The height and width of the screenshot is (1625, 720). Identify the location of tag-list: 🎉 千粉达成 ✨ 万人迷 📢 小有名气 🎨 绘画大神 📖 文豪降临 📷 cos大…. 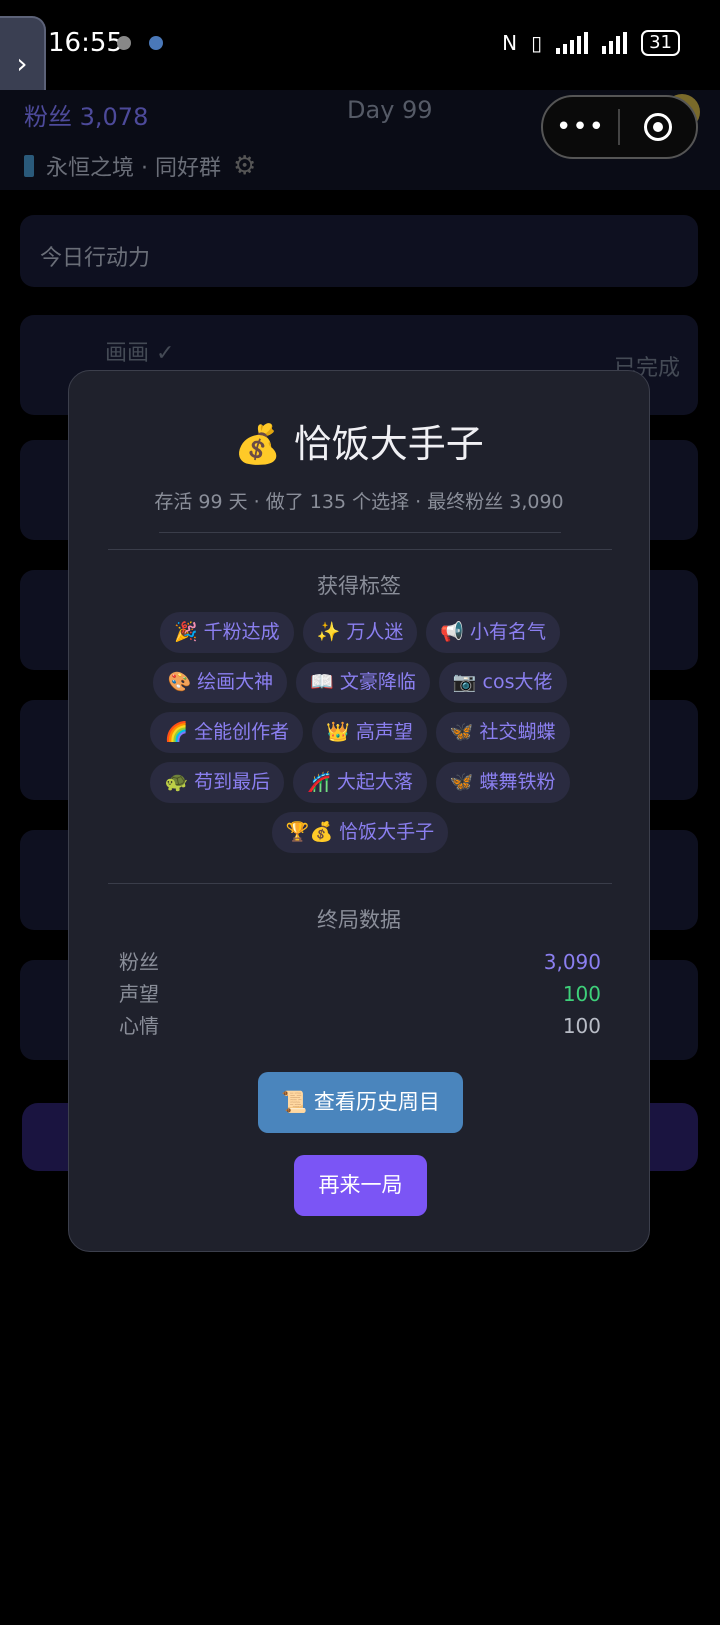
(360, 732).